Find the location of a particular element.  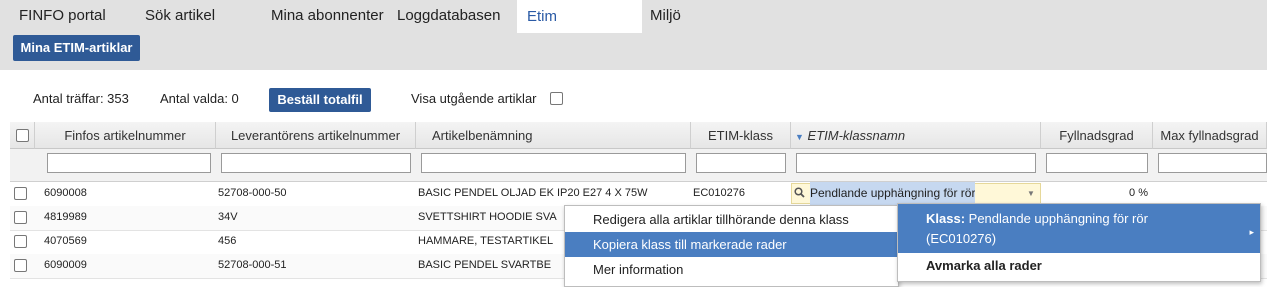

filter-row is located at coordinates (638, 165).